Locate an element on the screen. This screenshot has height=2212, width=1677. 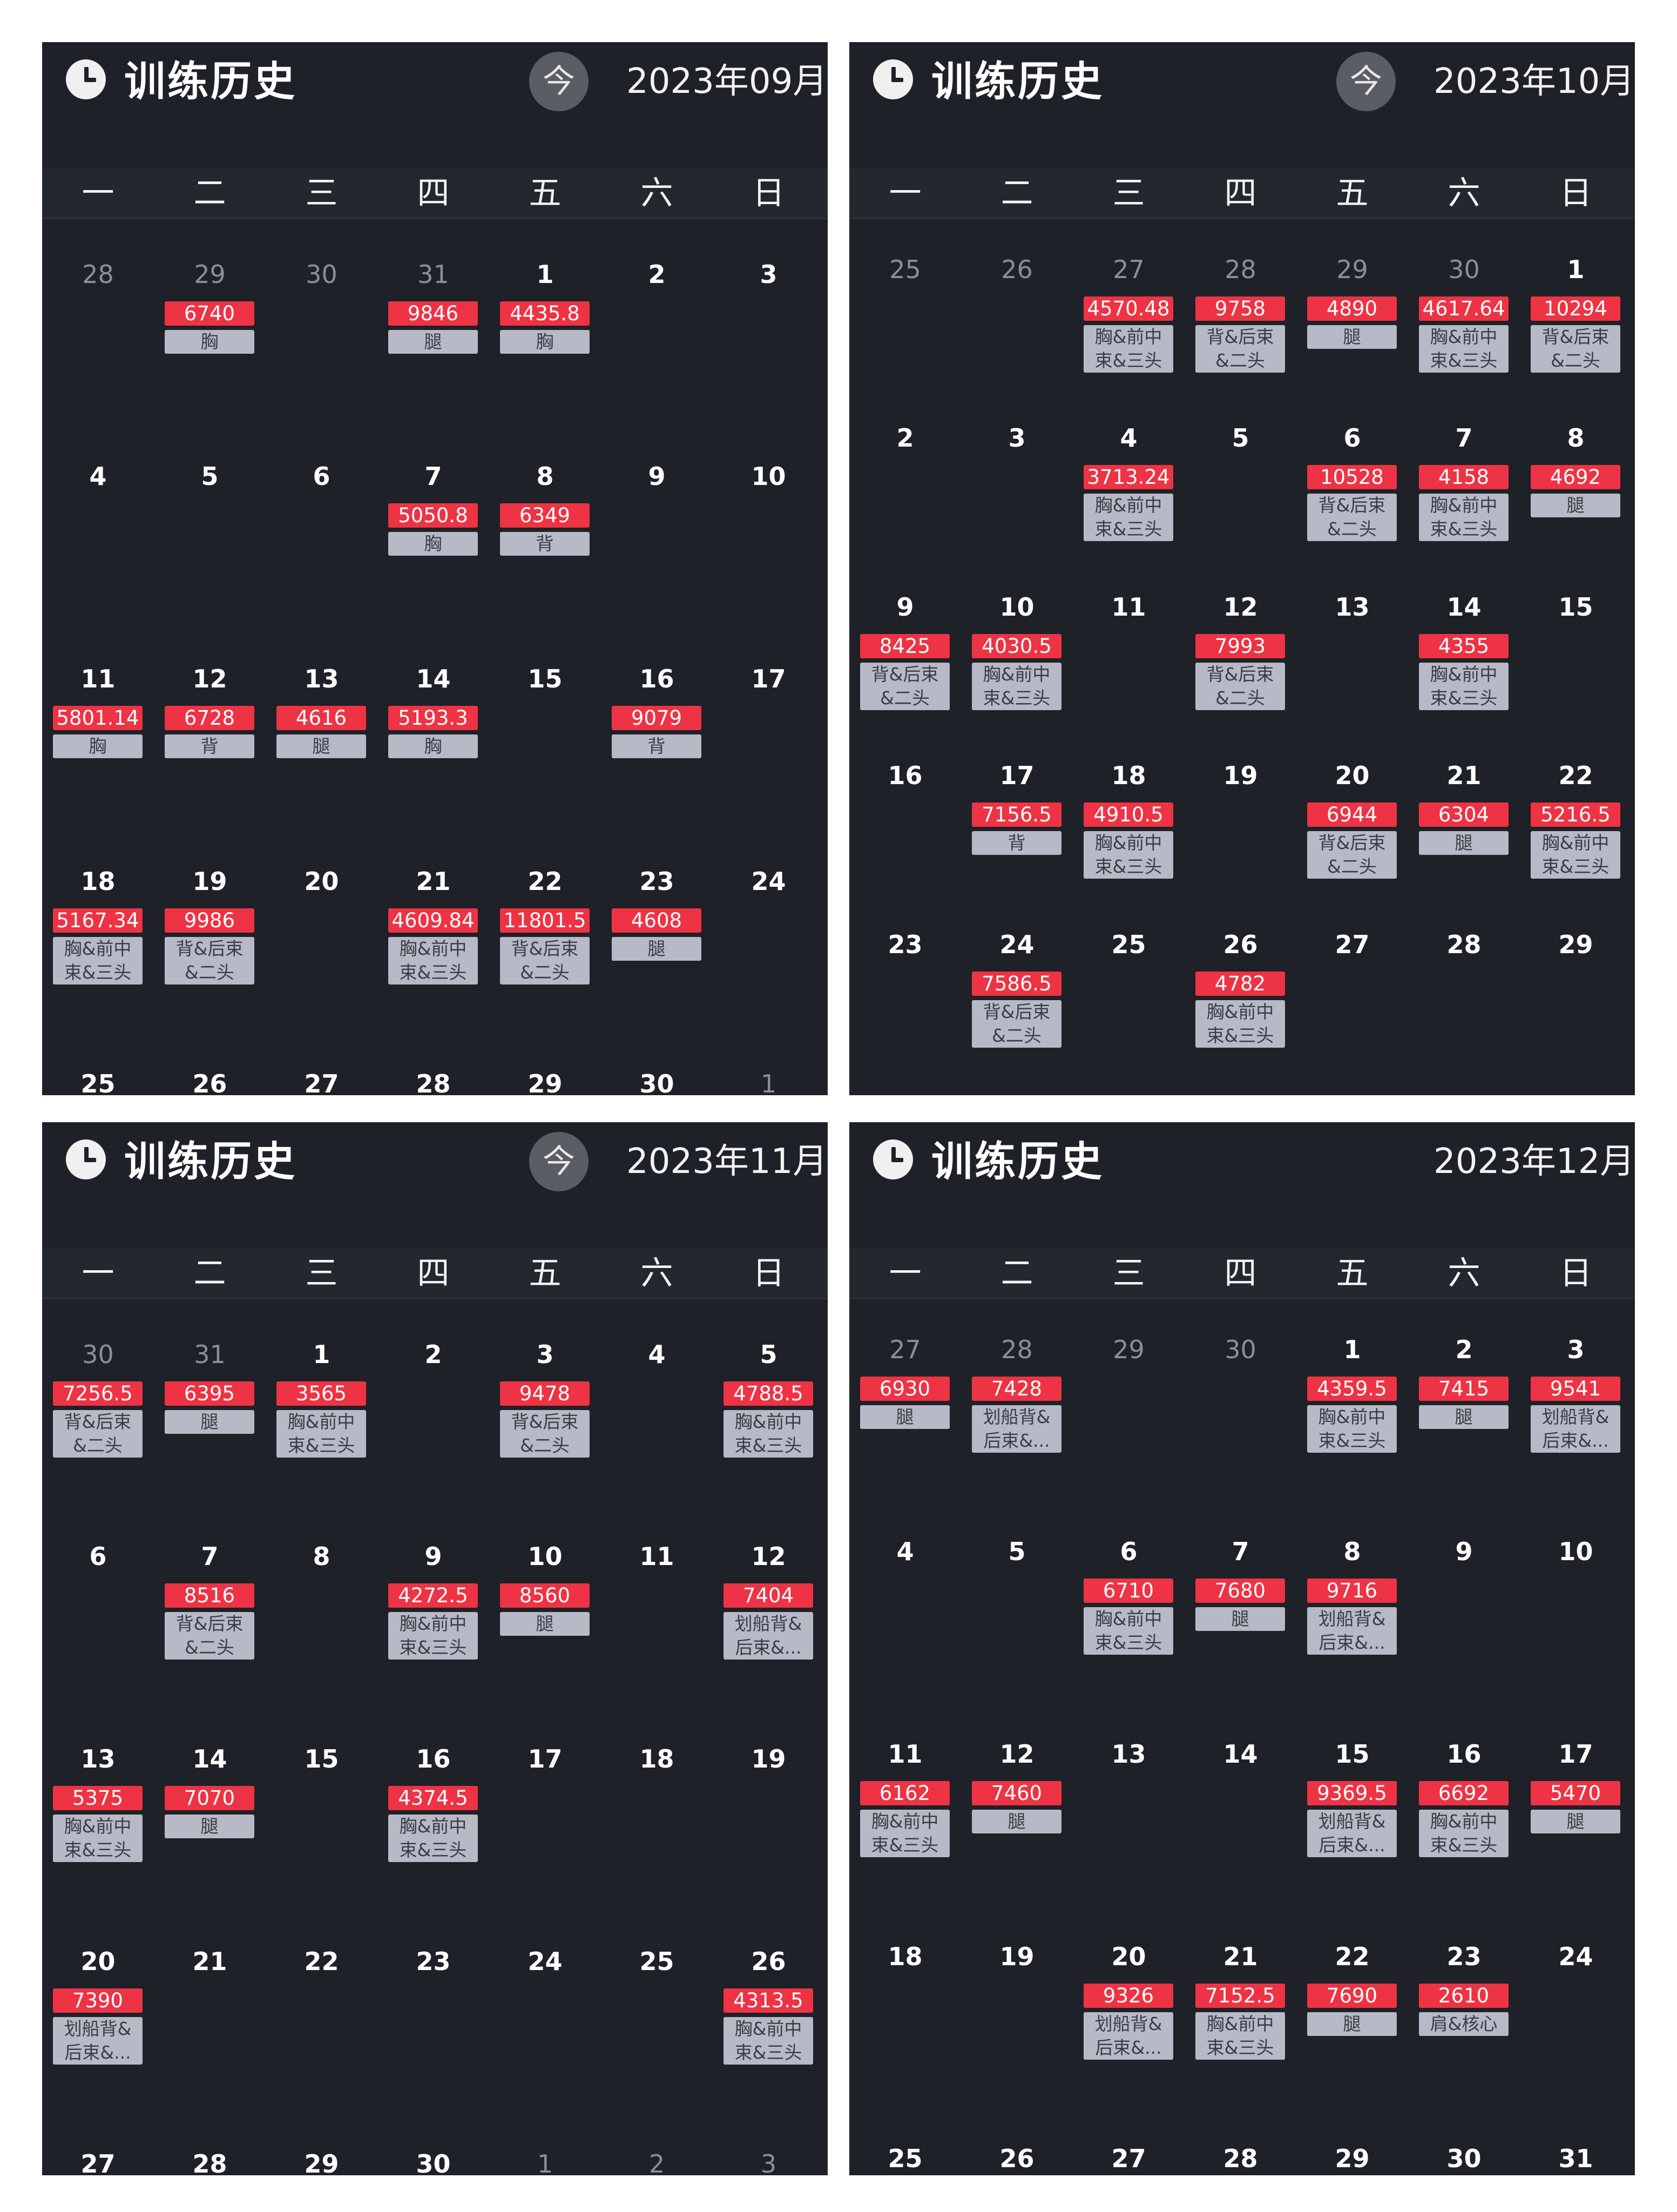
day-cell: 22 is located at coordinates (321, 2026).